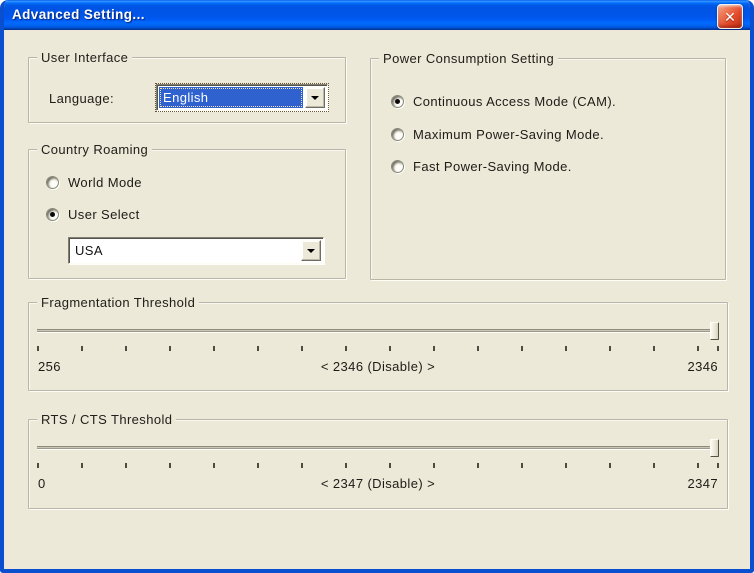  Describe the element at coordinates (397, 166) in the screenshot. I see `radio-button-fast-power-saving` at that location.